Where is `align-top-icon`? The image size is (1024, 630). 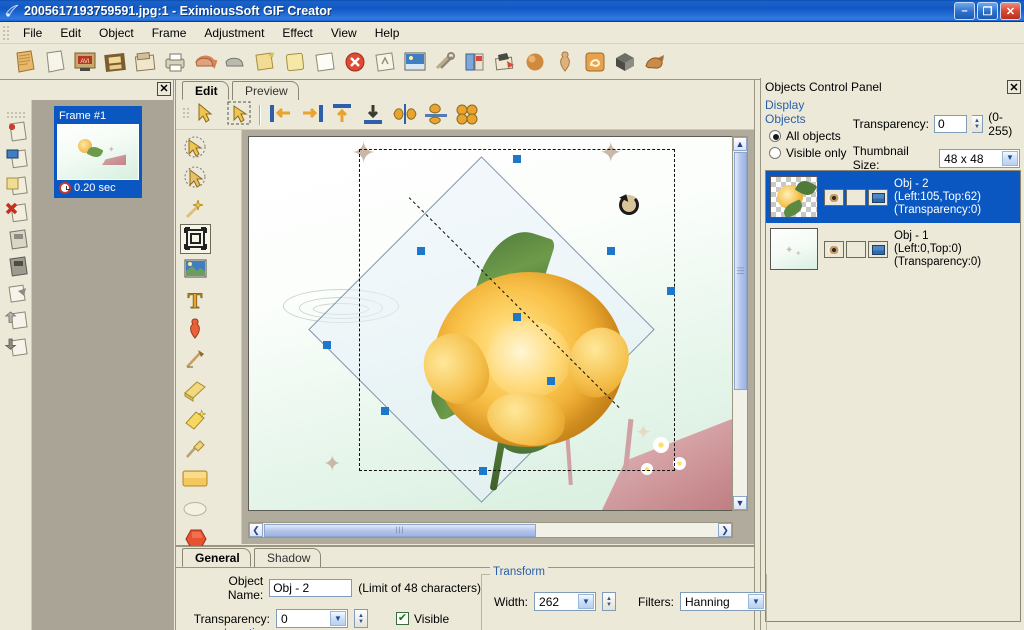 align-top-icon is located at coordinates (343, 115).